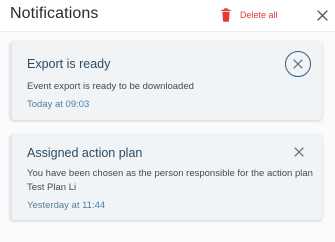  Describe the element at coordinates (110, 86) in the screenshot. I see `notification-body: Event export is ready to be downloaded` at that location.